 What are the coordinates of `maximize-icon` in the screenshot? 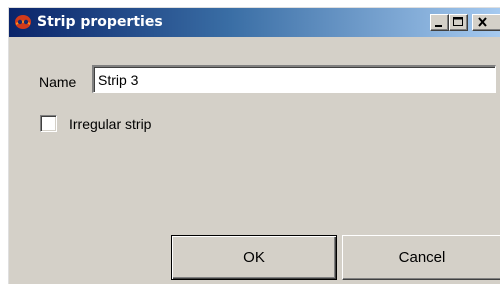 It's located at (458, 21).